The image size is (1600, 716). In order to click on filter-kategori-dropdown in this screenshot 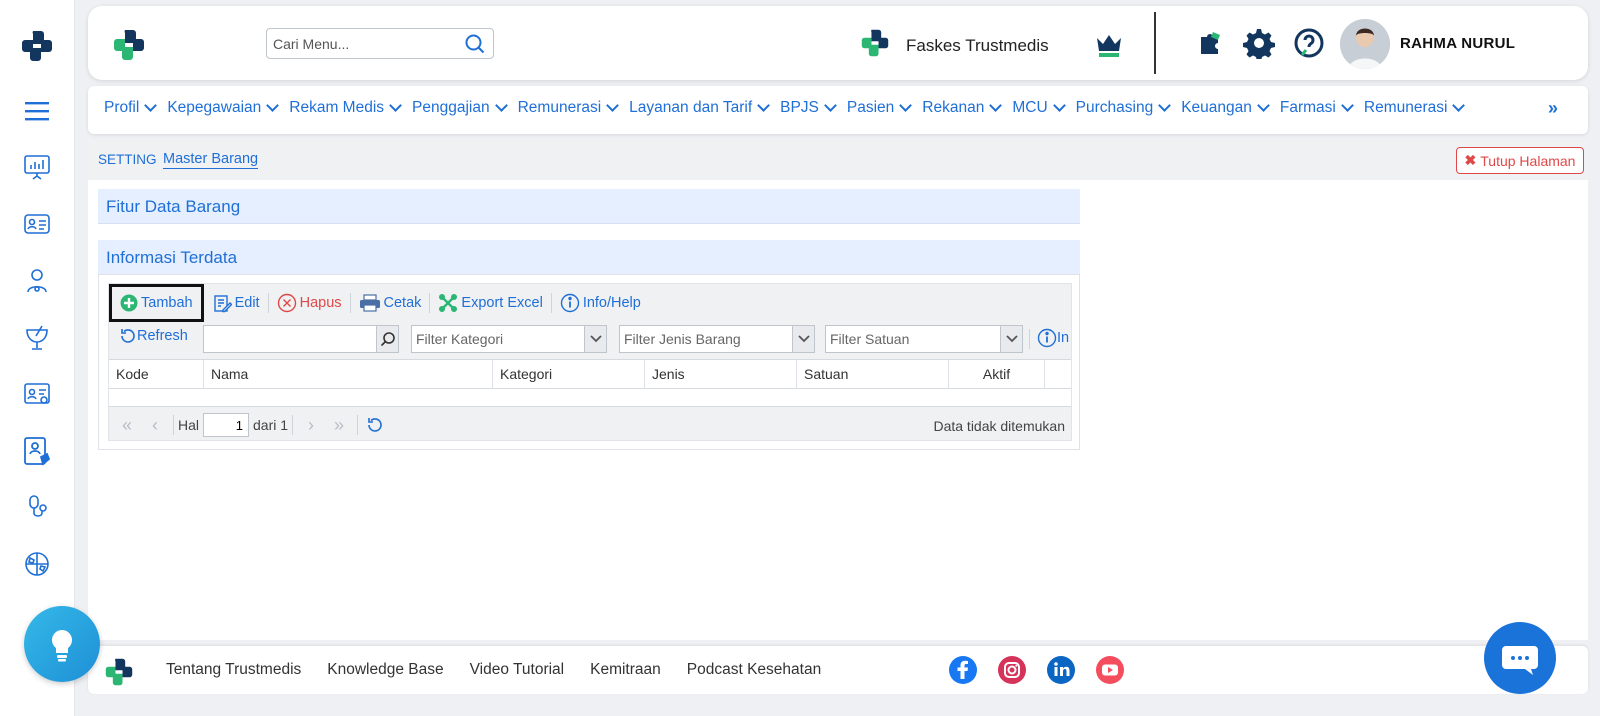, I will do `click(595, 339)`.